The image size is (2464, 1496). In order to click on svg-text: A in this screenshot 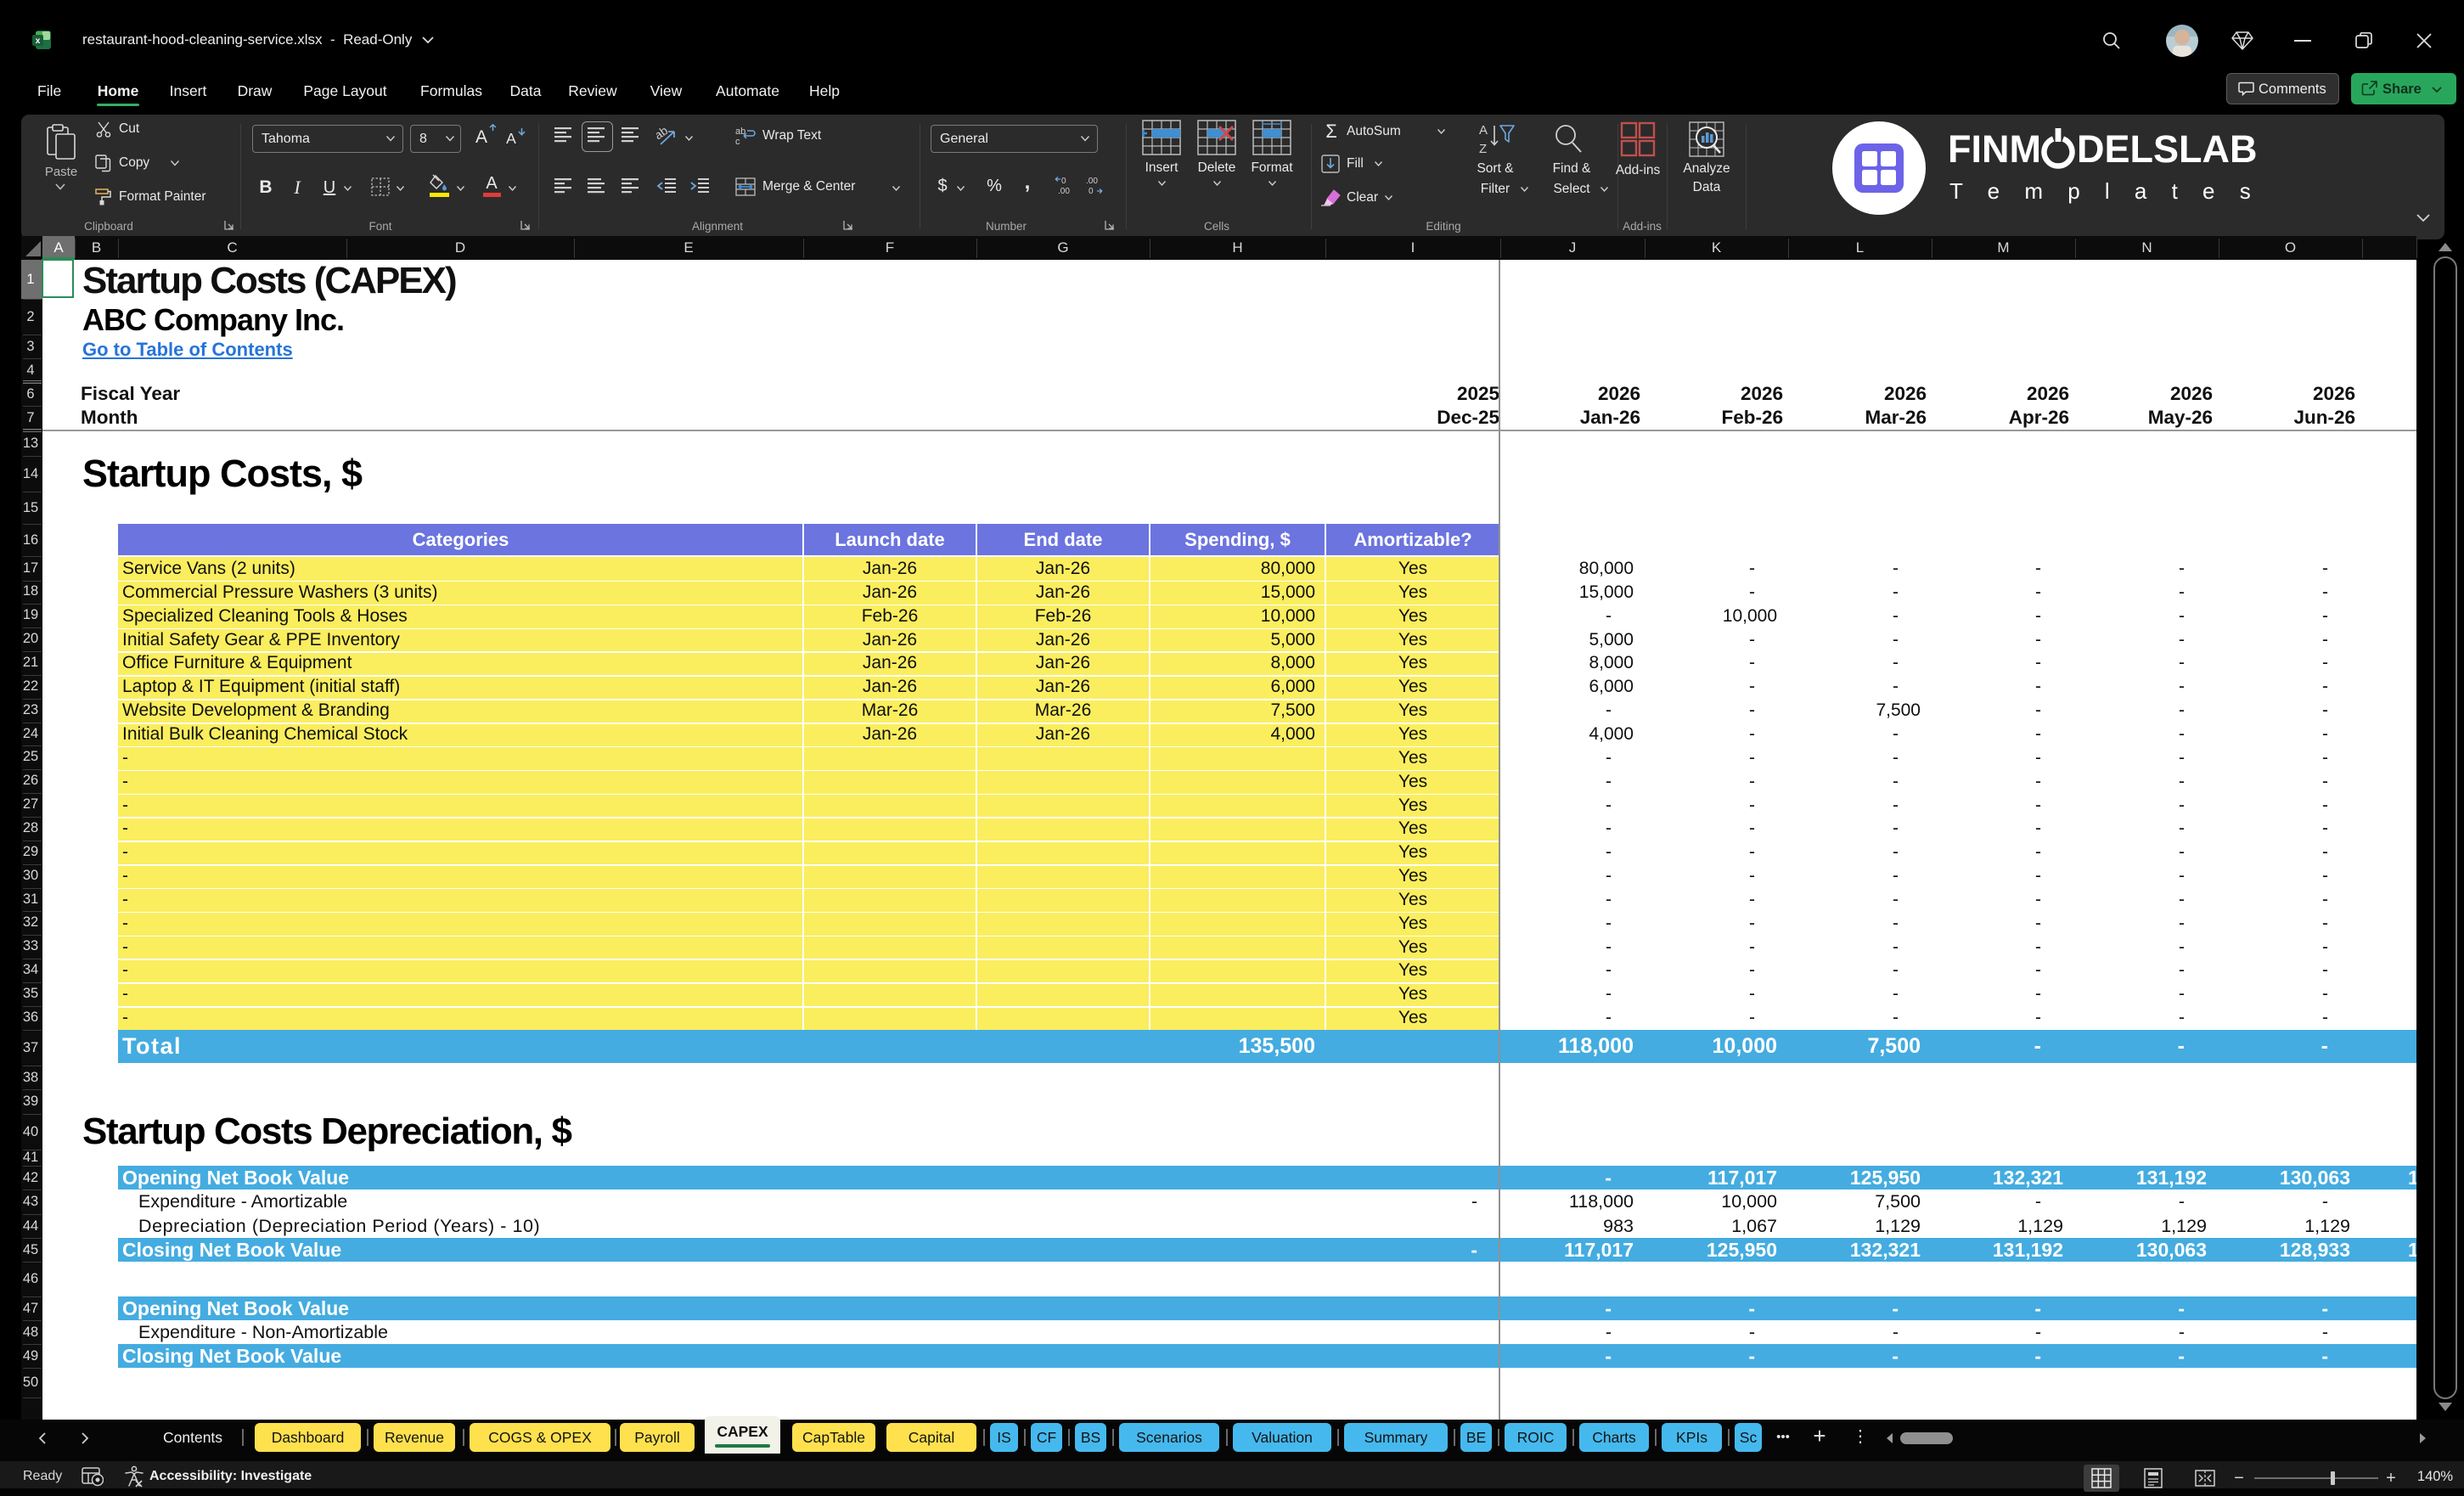, I will do `click(1483, 130)`.